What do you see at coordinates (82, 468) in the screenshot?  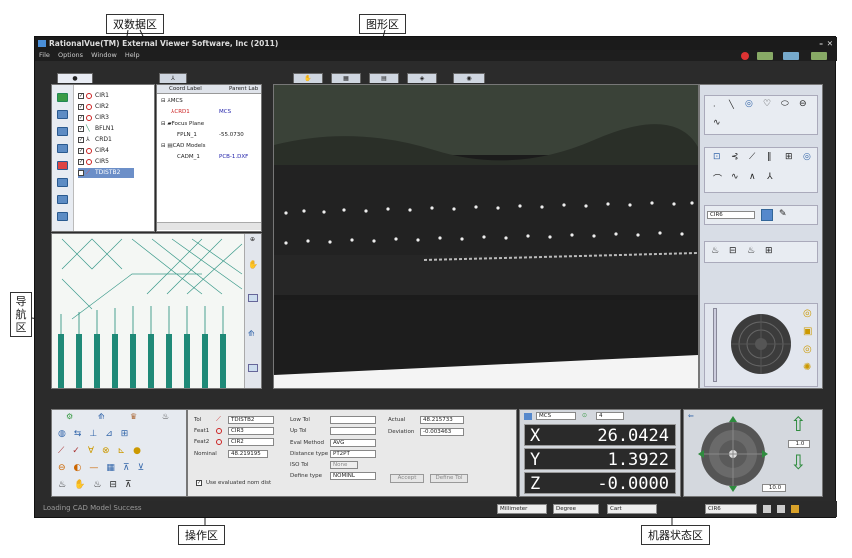 I see `op-gear-icon: ⊖◐—` at bounding box center [82, 468].